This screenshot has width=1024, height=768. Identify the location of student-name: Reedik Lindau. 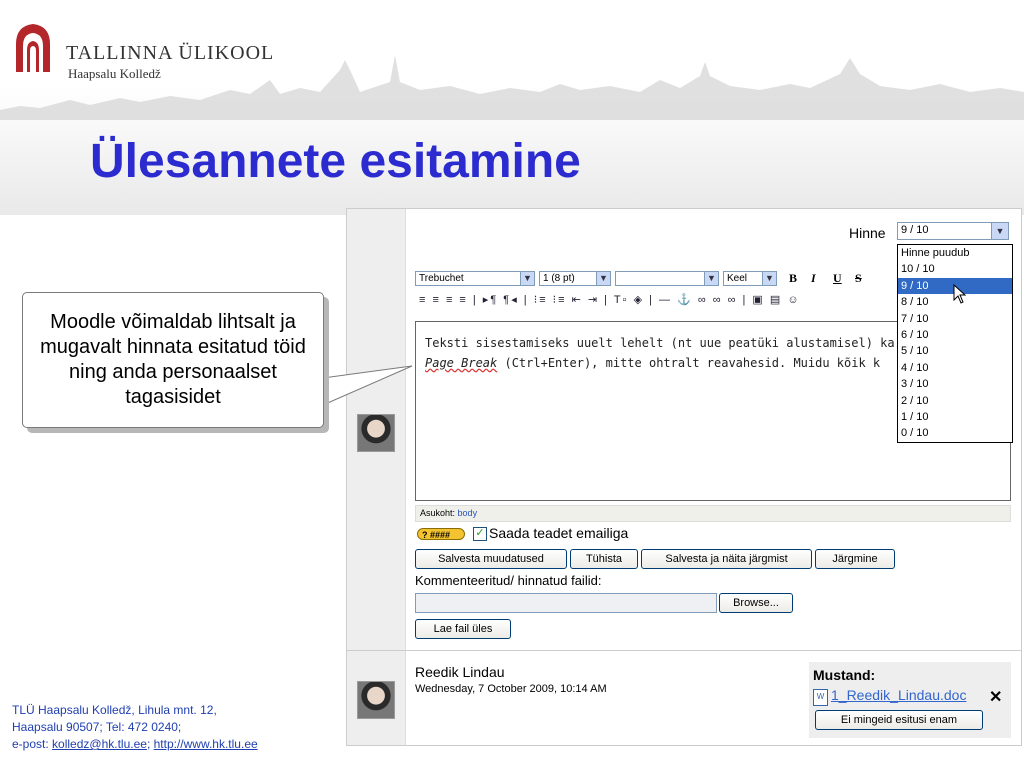
(460, 672).